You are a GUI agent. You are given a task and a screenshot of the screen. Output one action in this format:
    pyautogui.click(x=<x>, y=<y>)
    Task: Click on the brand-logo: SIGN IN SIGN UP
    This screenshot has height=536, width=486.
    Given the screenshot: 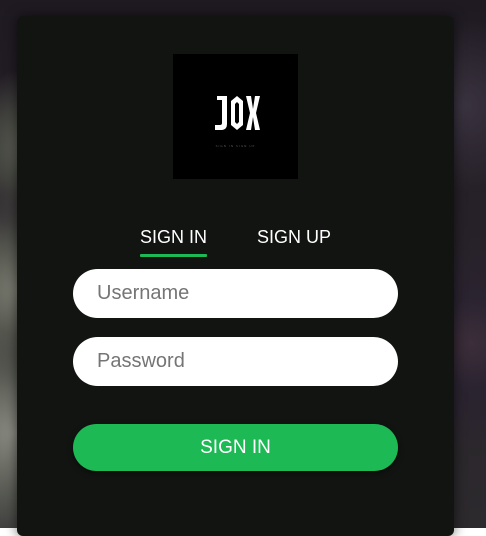 What is the action you would take?
    pyautogui.click(x=235, y=116)
    